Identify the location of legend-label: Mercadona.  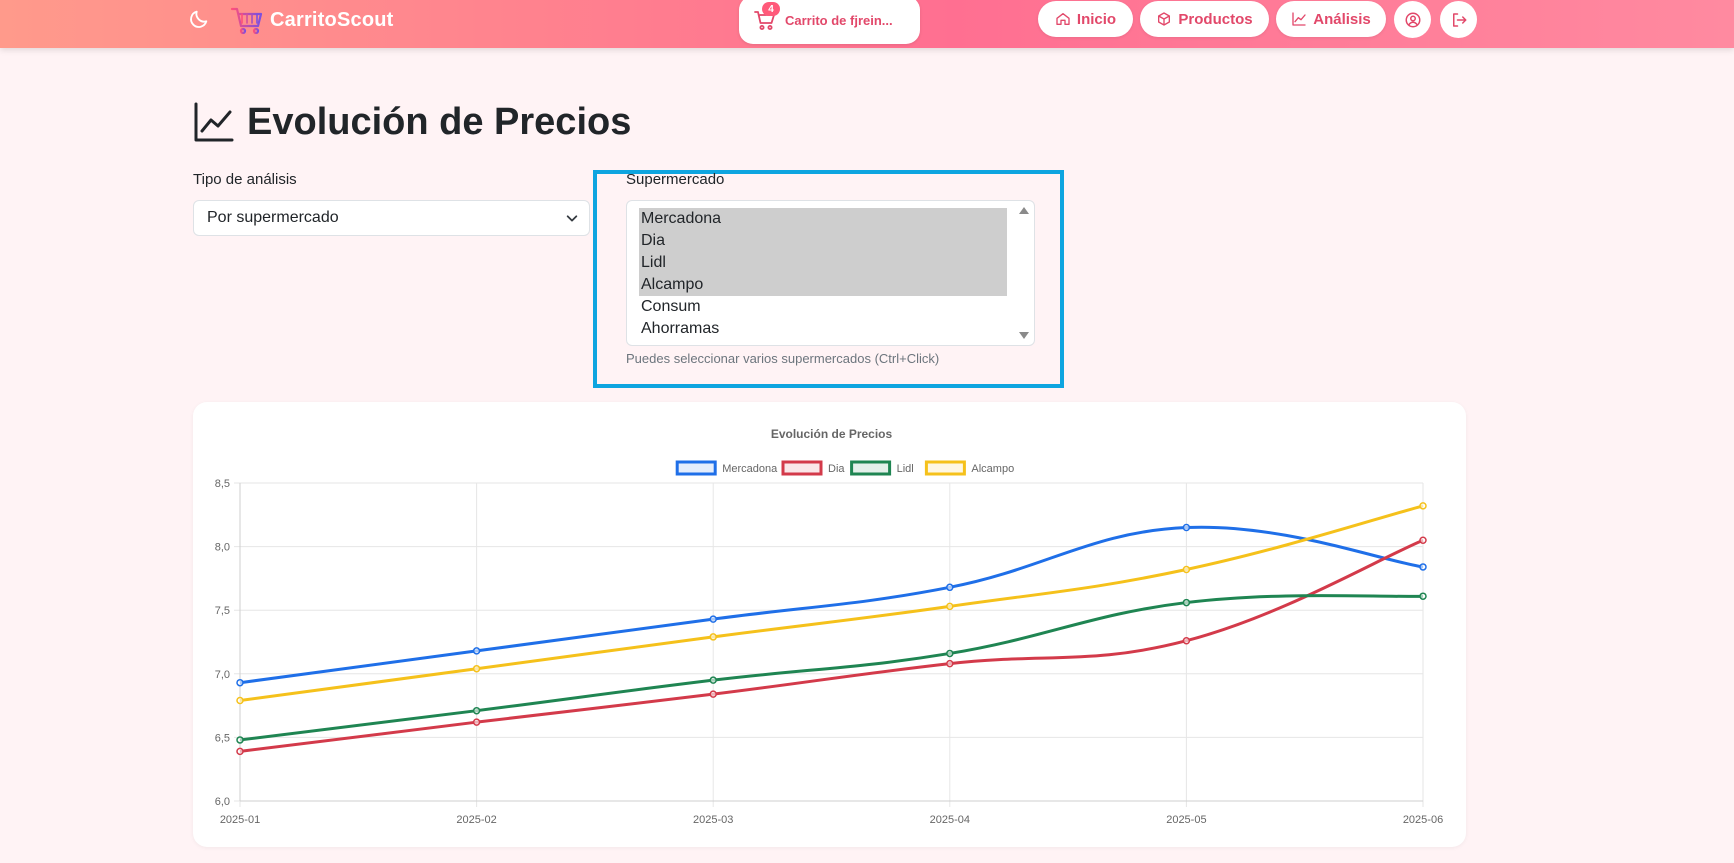
(750, 469).